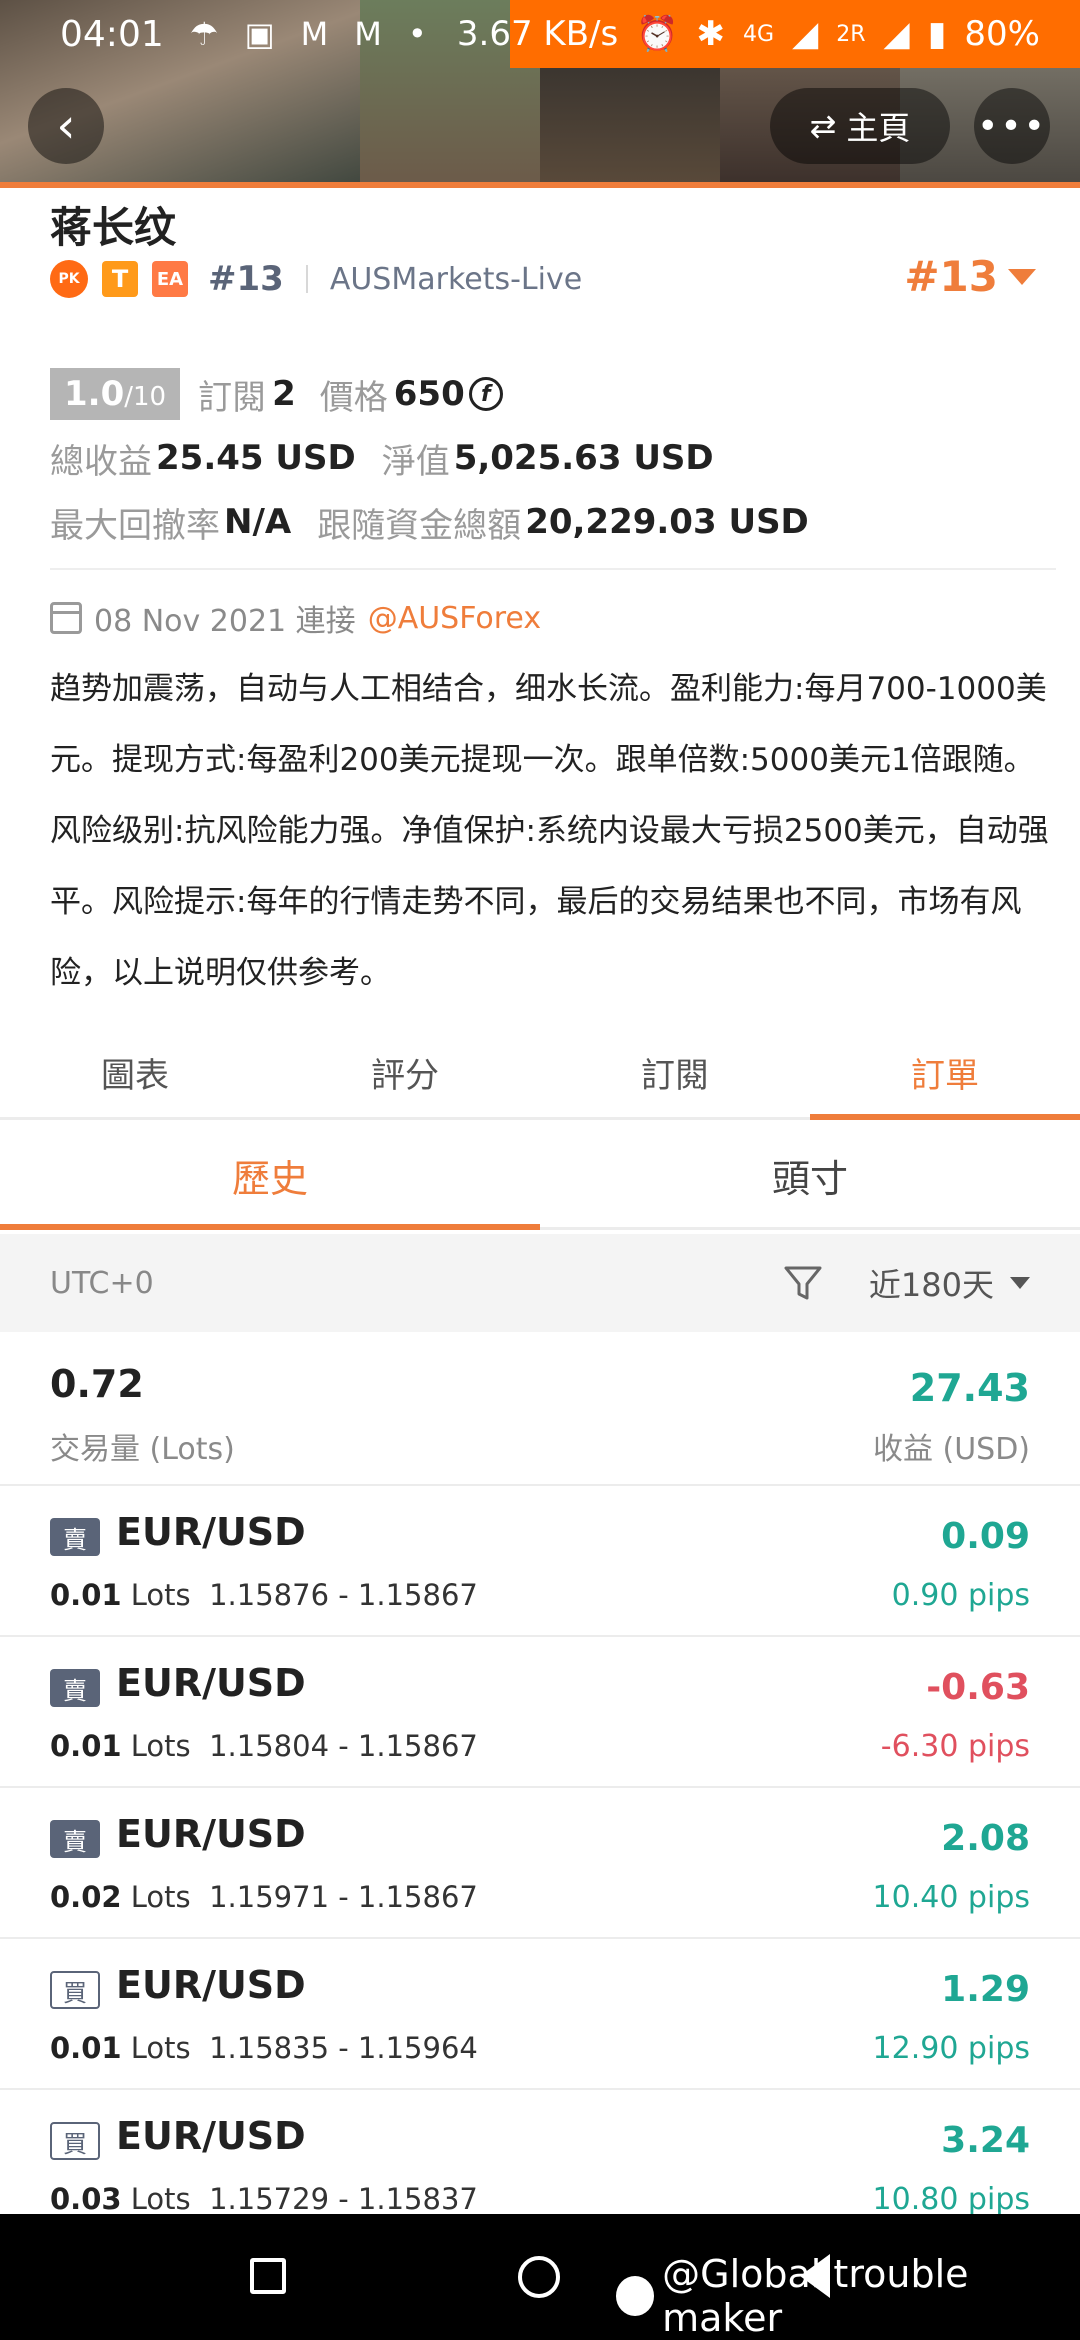 The height and width of the screenshot is (2340, 1080). Describe the element at coordinates (268, 2276) in the screenshot. I see `recents-button` at that location.